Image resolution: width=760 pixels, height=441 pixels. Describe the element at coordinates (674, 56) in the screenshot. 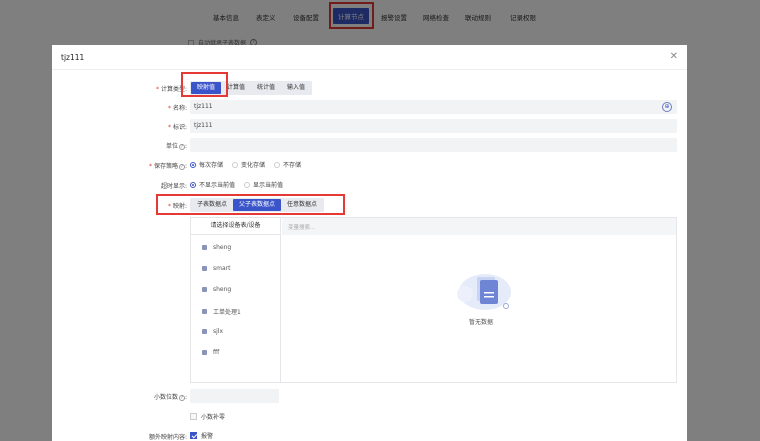

I see `close-icon: ✕` at that location.